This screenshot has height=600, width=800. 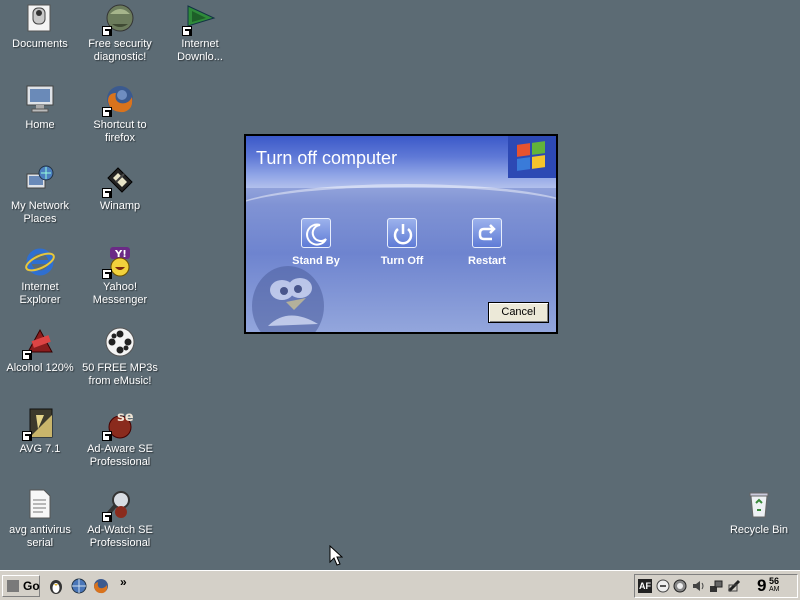 I want to click on desktop-icon-documents: Documents, so click(x=40, y=26).